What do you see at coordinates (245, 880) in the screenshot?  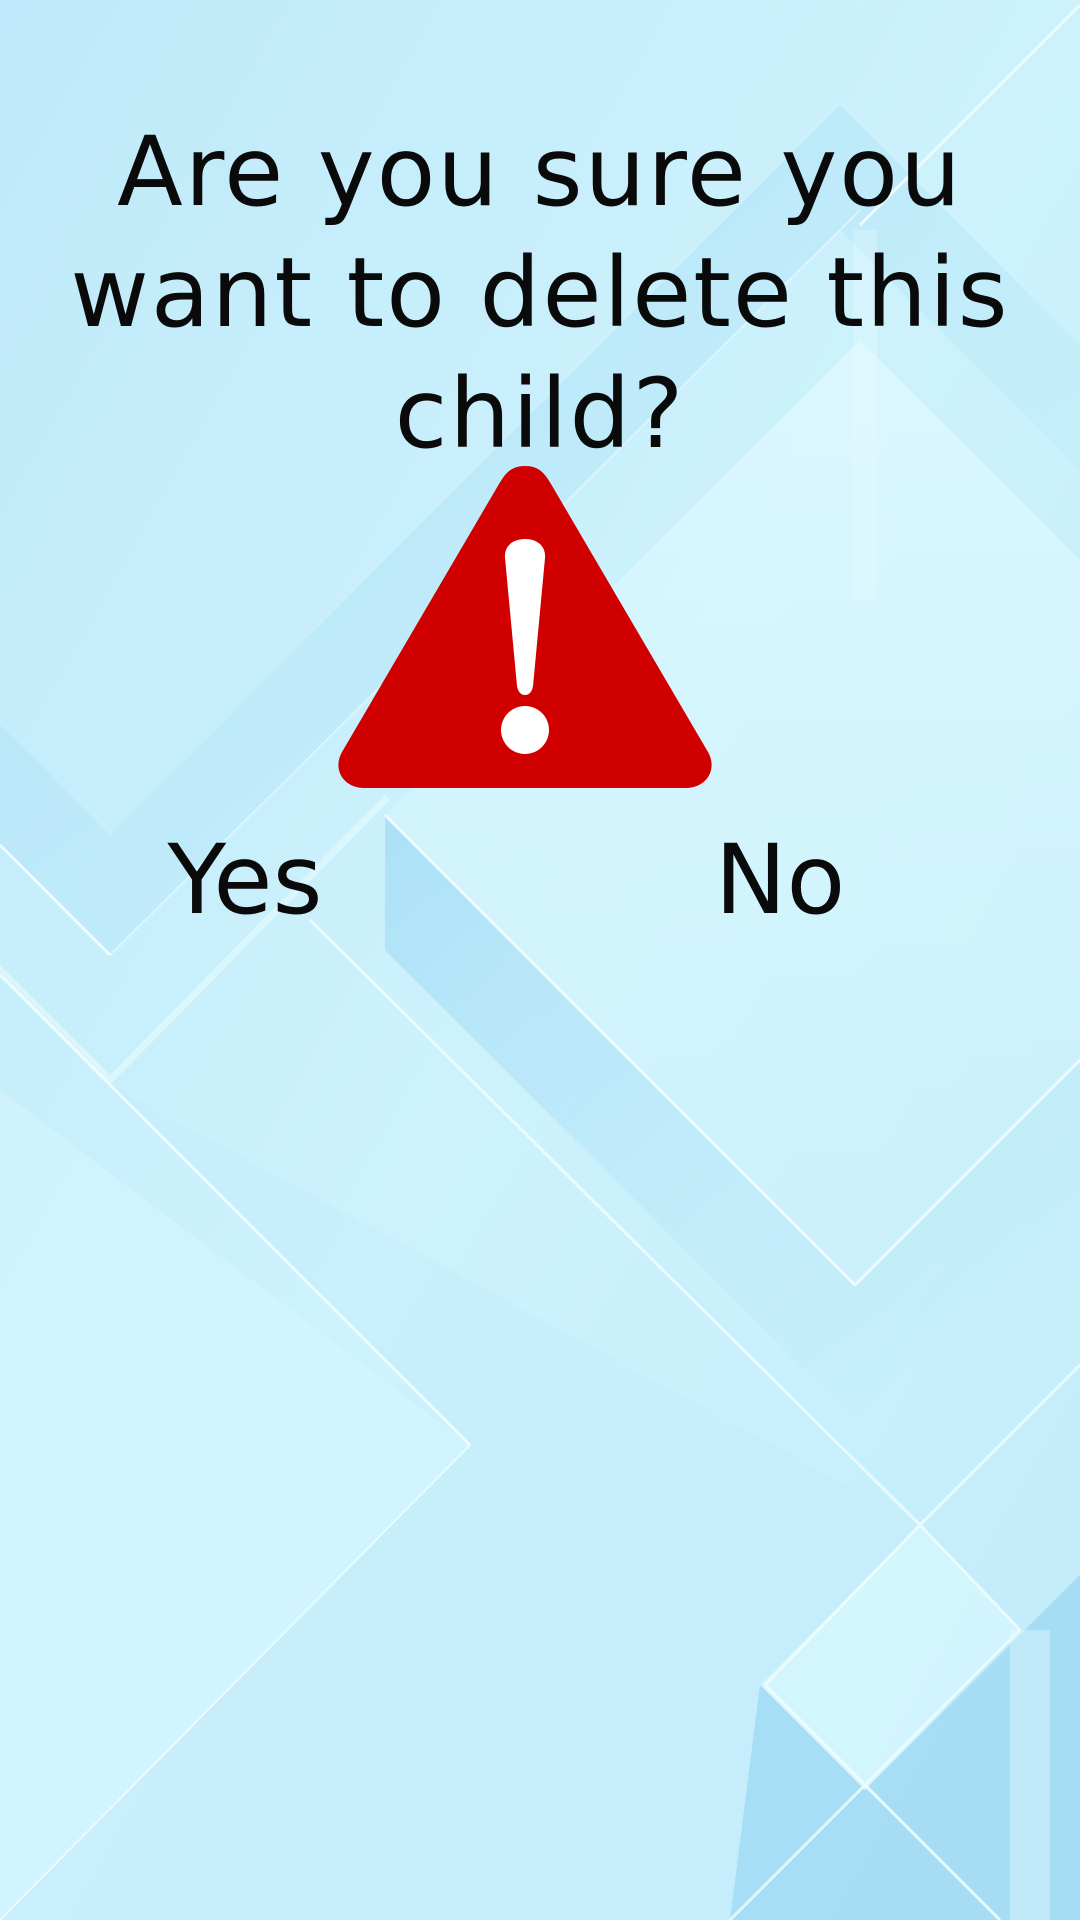 I see `yes-button: Yes` at bounding box center [245, 880].